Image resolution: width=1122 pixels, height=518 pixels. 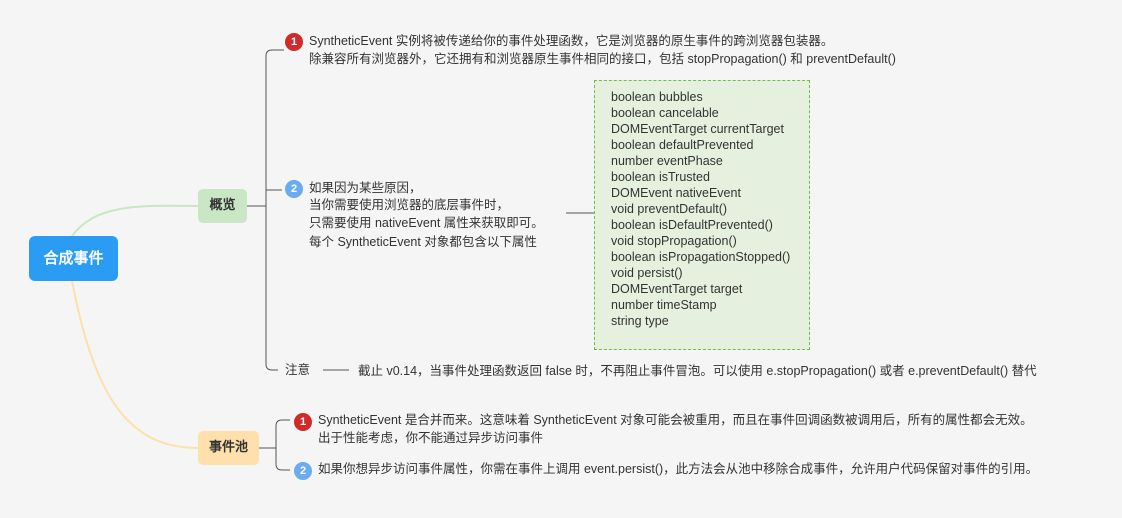 What do you see at coordinates (222, 206) in the screenshot?
I see `topic-overview: 概览` at bounding box center [222, 206].